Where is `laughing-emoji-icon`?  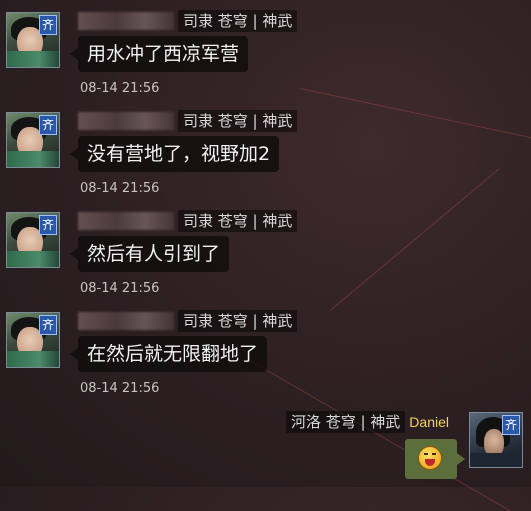
laughing-emoji-icon is located at coordinates (430, 458).